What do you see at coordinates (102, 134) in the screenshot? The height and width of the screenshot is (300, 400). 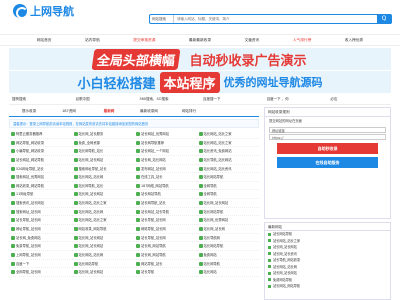 I see `site-link: 站长网_站长服务` at bounding box center [102, 134].